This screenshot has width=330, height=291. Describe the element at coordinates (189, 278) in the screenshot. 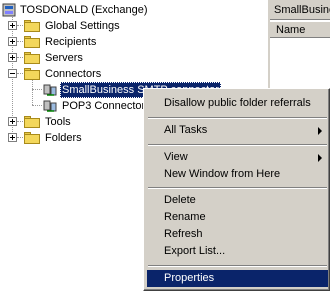

I see `menu-item-label: Properties` at that location.